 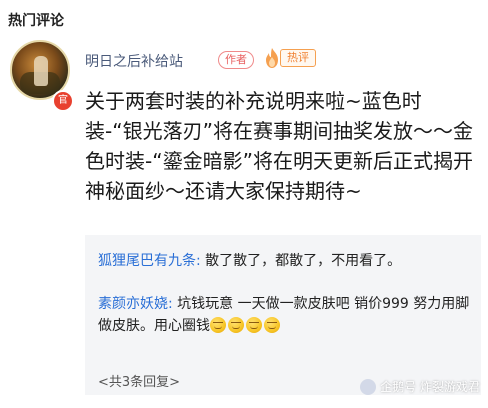 What do you see at coordinates (236, 60) in the screenshot?
I see `author-tag: 作者` at bounding box center [236, 60].